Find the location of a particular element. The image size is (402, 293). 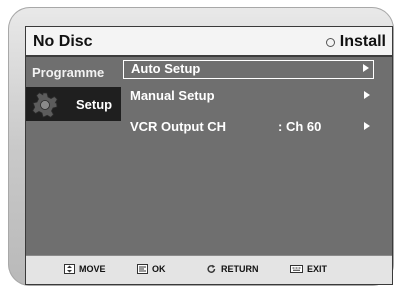

tab-programme: Programme is located at coordinates (73, 73).